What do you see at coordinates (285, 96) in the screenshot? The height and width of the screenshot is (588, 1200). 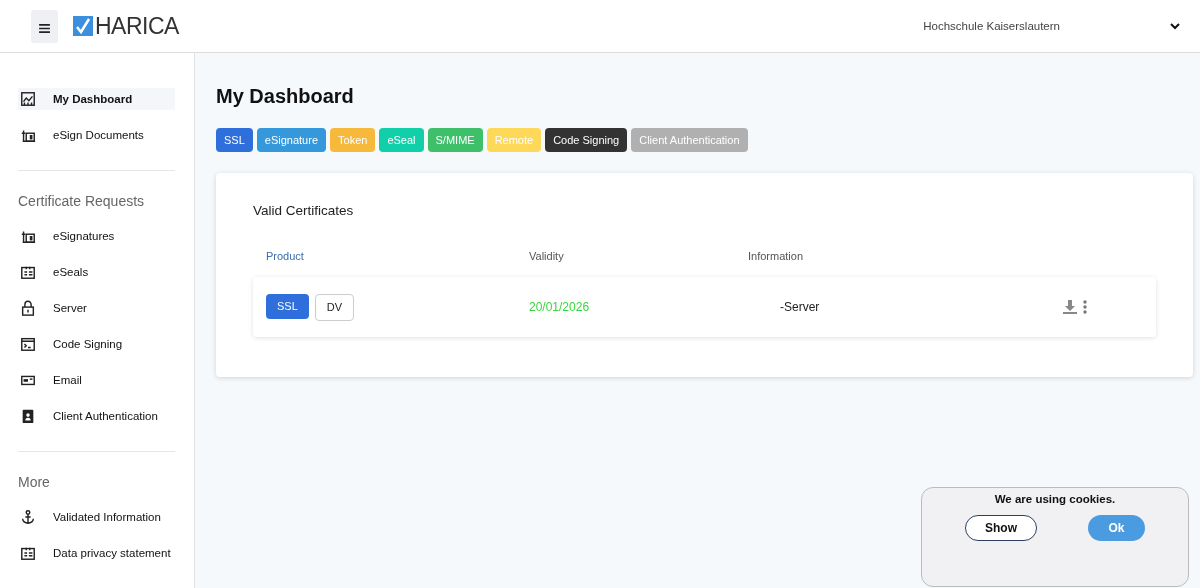 I see `page-title: My Dashboard` at bounding box center [285, 96].